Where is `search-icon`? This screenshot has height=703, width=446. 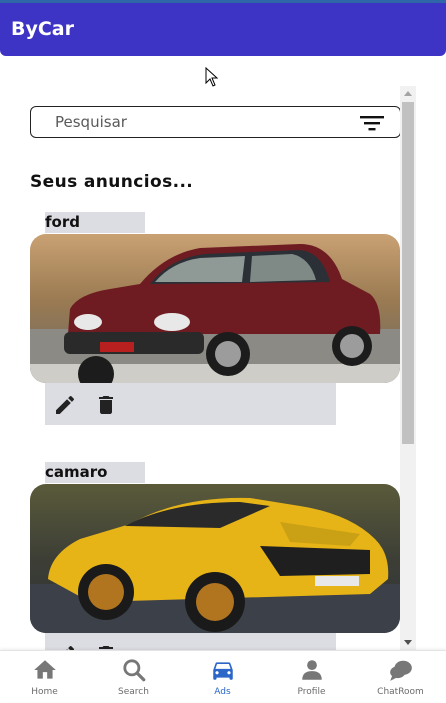
search-icon is located at coordinates (134, 670).